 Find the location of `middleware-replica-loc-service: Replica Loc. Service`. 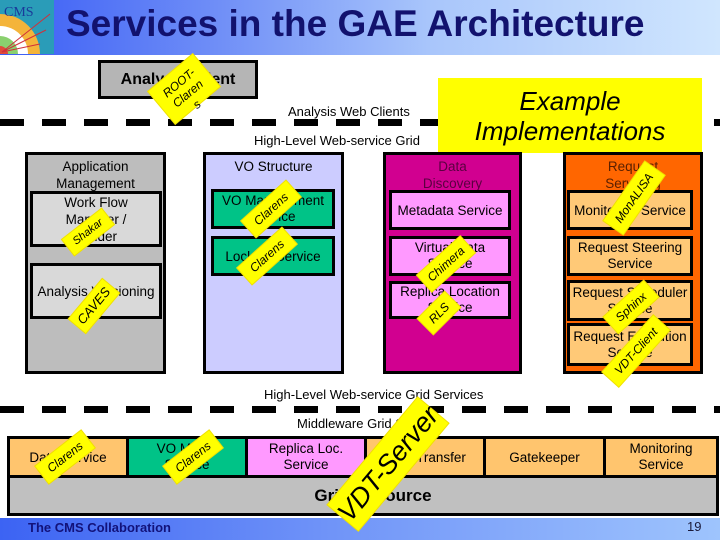

middleware-replica-loc-service: Replica Loc. Service is located at coordinates (307, 457).